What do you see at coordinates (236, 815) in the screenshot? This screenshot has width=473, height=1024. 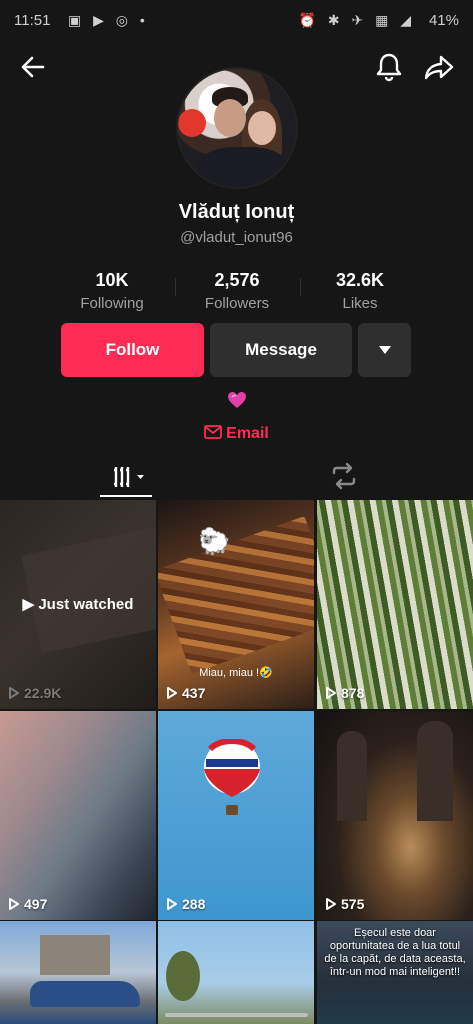 I see `video-tile-5: 288` at bounding box center [236, 815].